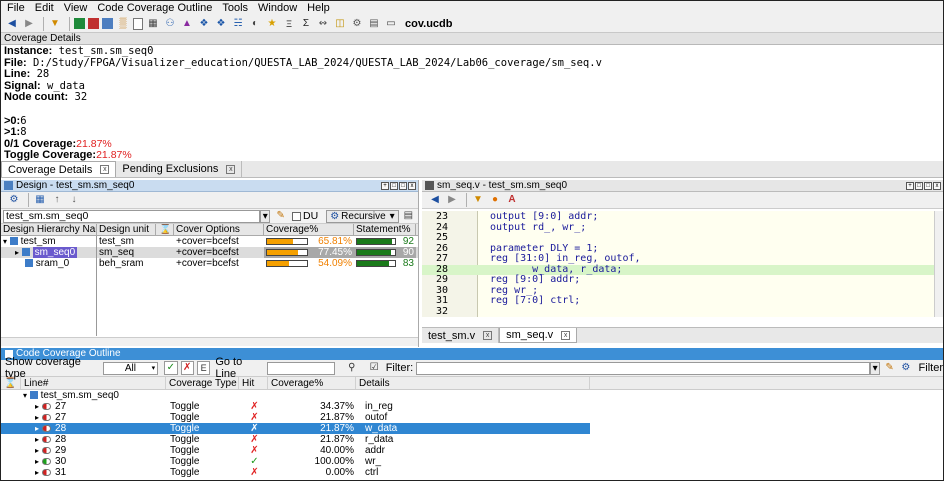 The width and height of the screenshot is (944, 481). Describe the element at coordinates (202, 383) in the screenshot. I see `col-coverage-type: Coverage Type` at that location.